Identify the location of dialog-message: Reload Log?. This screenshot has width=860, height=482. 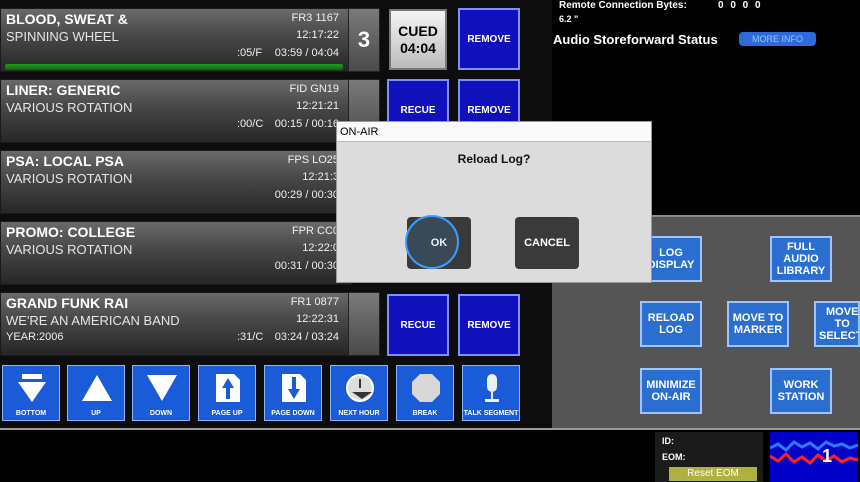
(494, 159).